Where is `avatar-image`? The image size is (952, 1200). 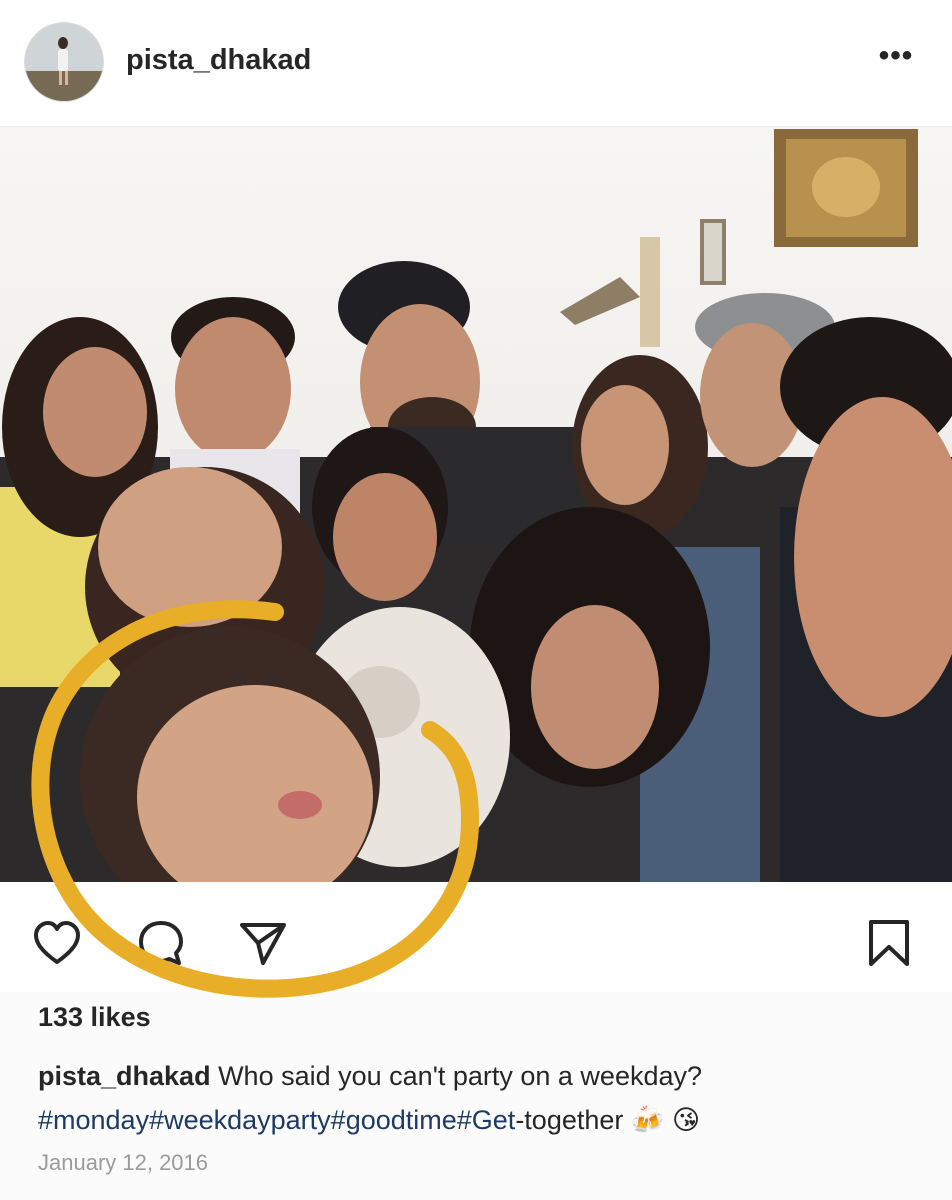 avatar-image is located at coordinates (64, 62).